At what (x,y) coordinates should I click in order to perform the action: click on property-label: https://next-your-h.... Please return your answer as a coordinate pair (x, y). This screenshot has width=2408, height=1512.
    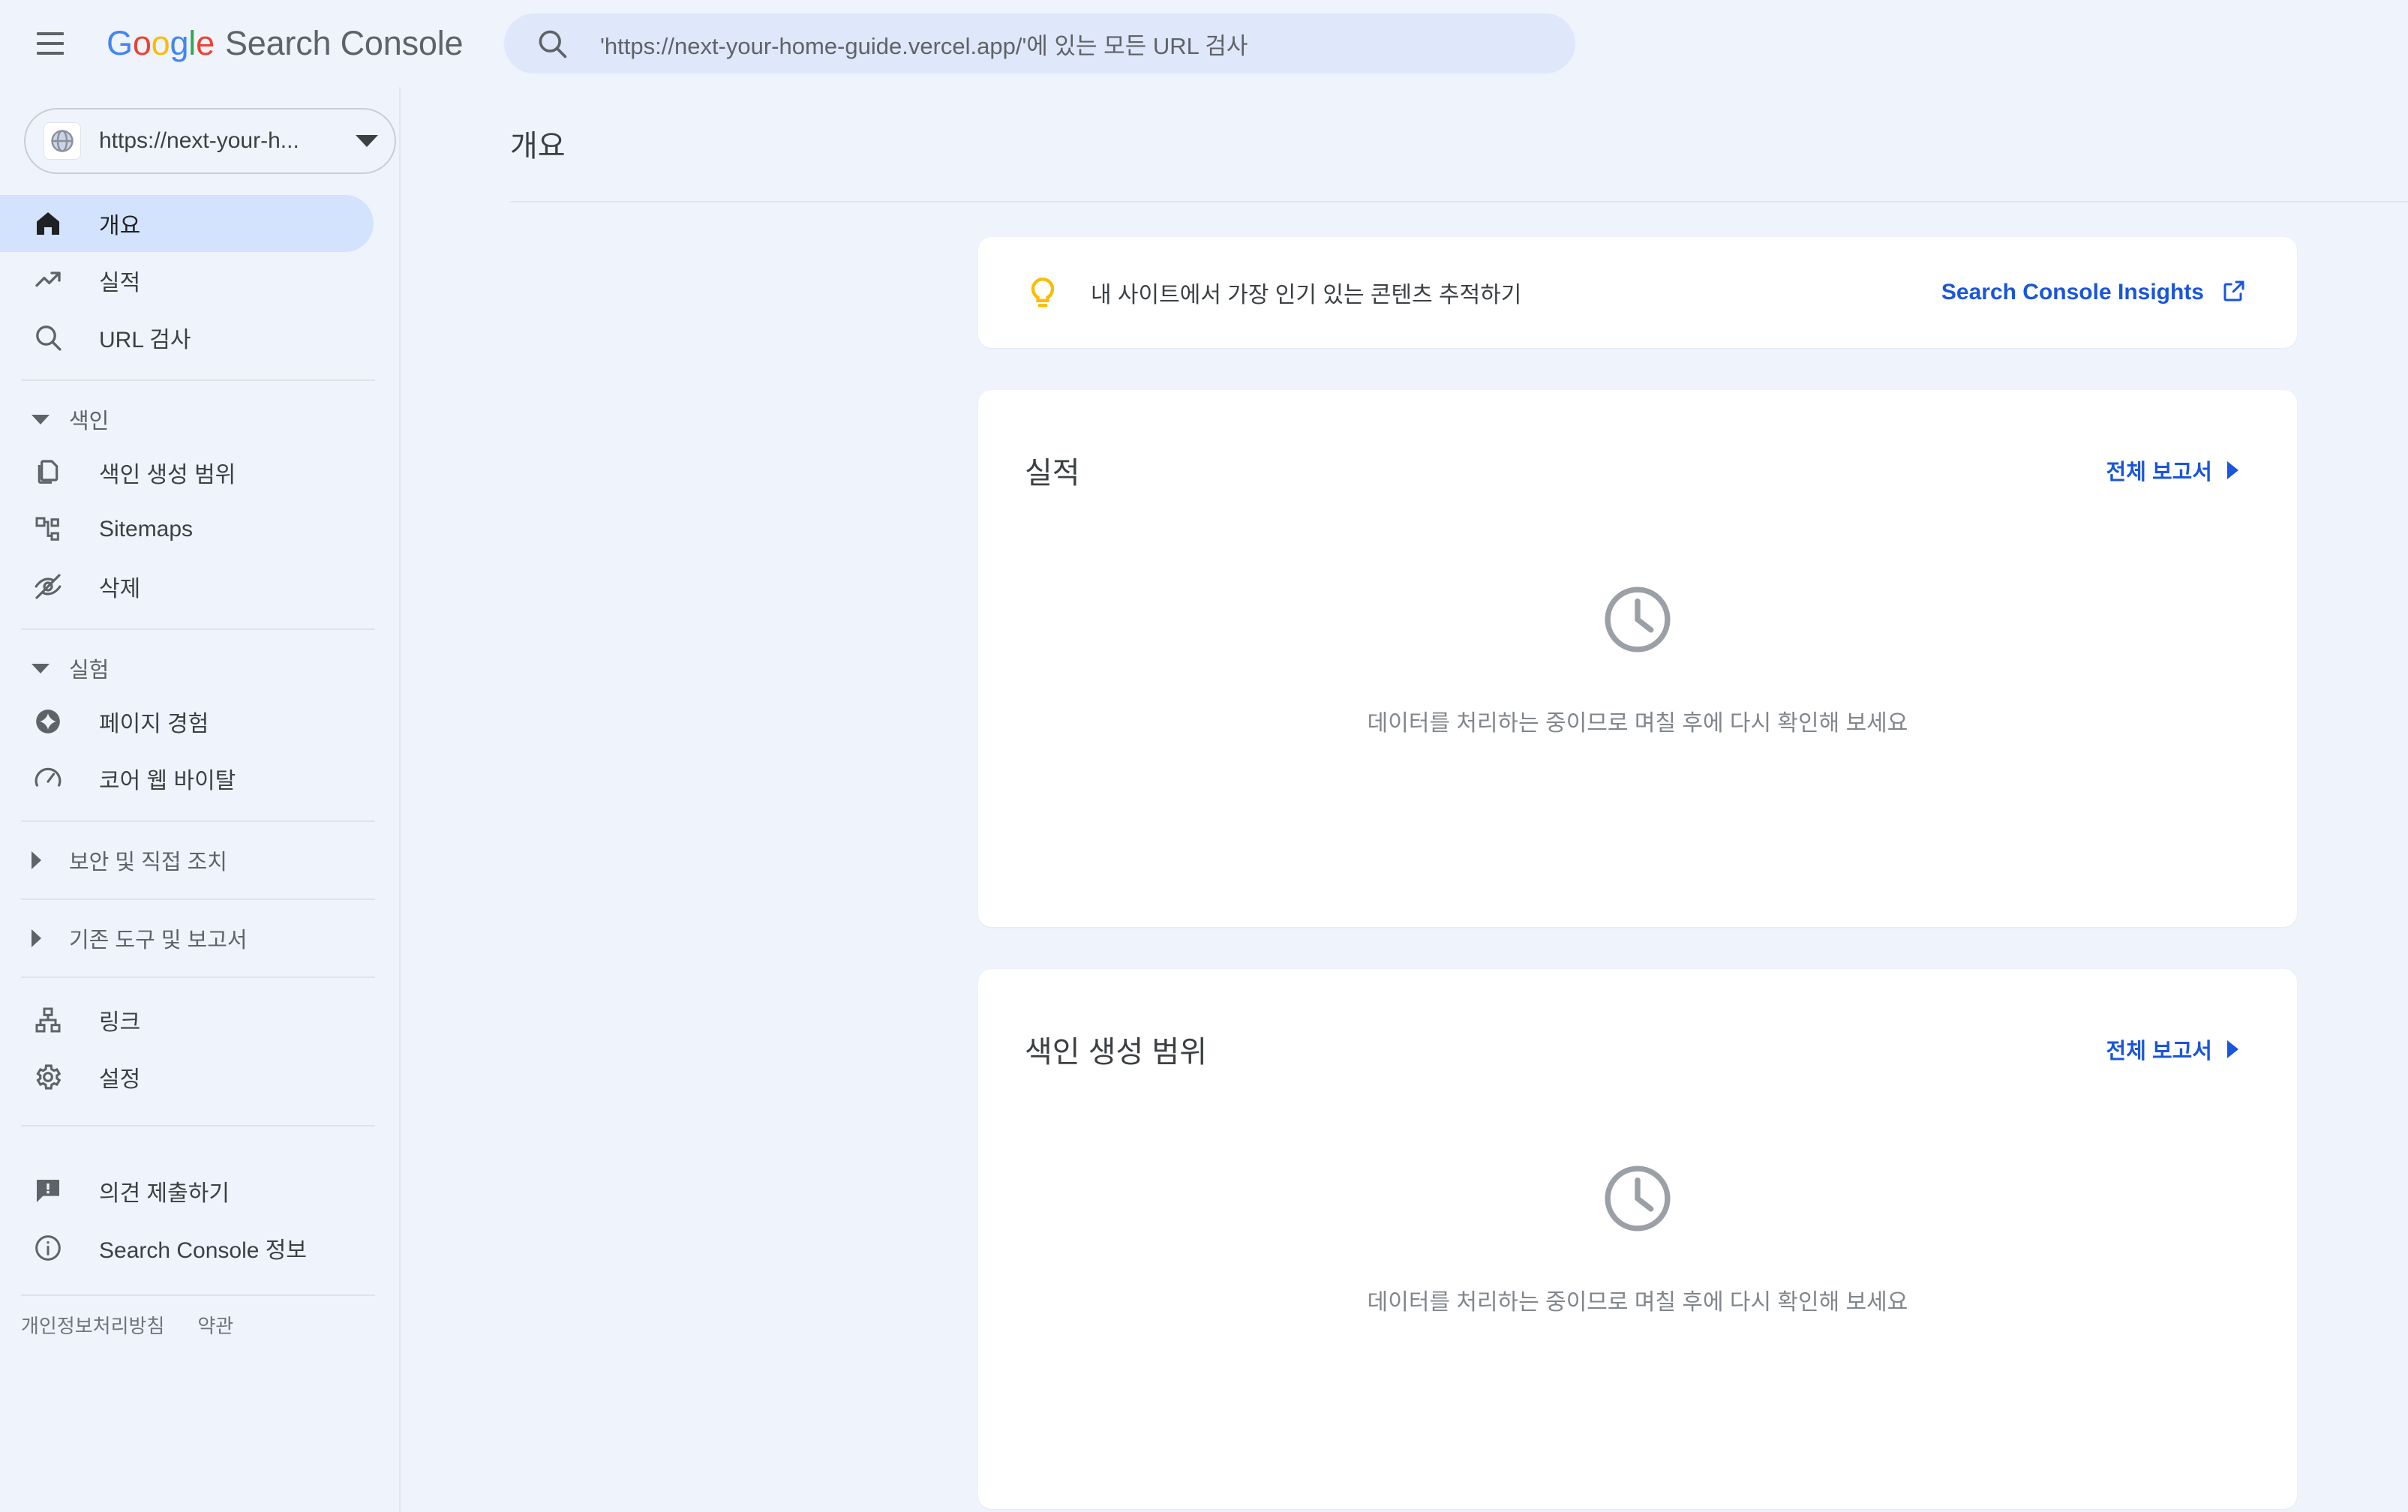
    Looking at the image, I should click on (199, 140).